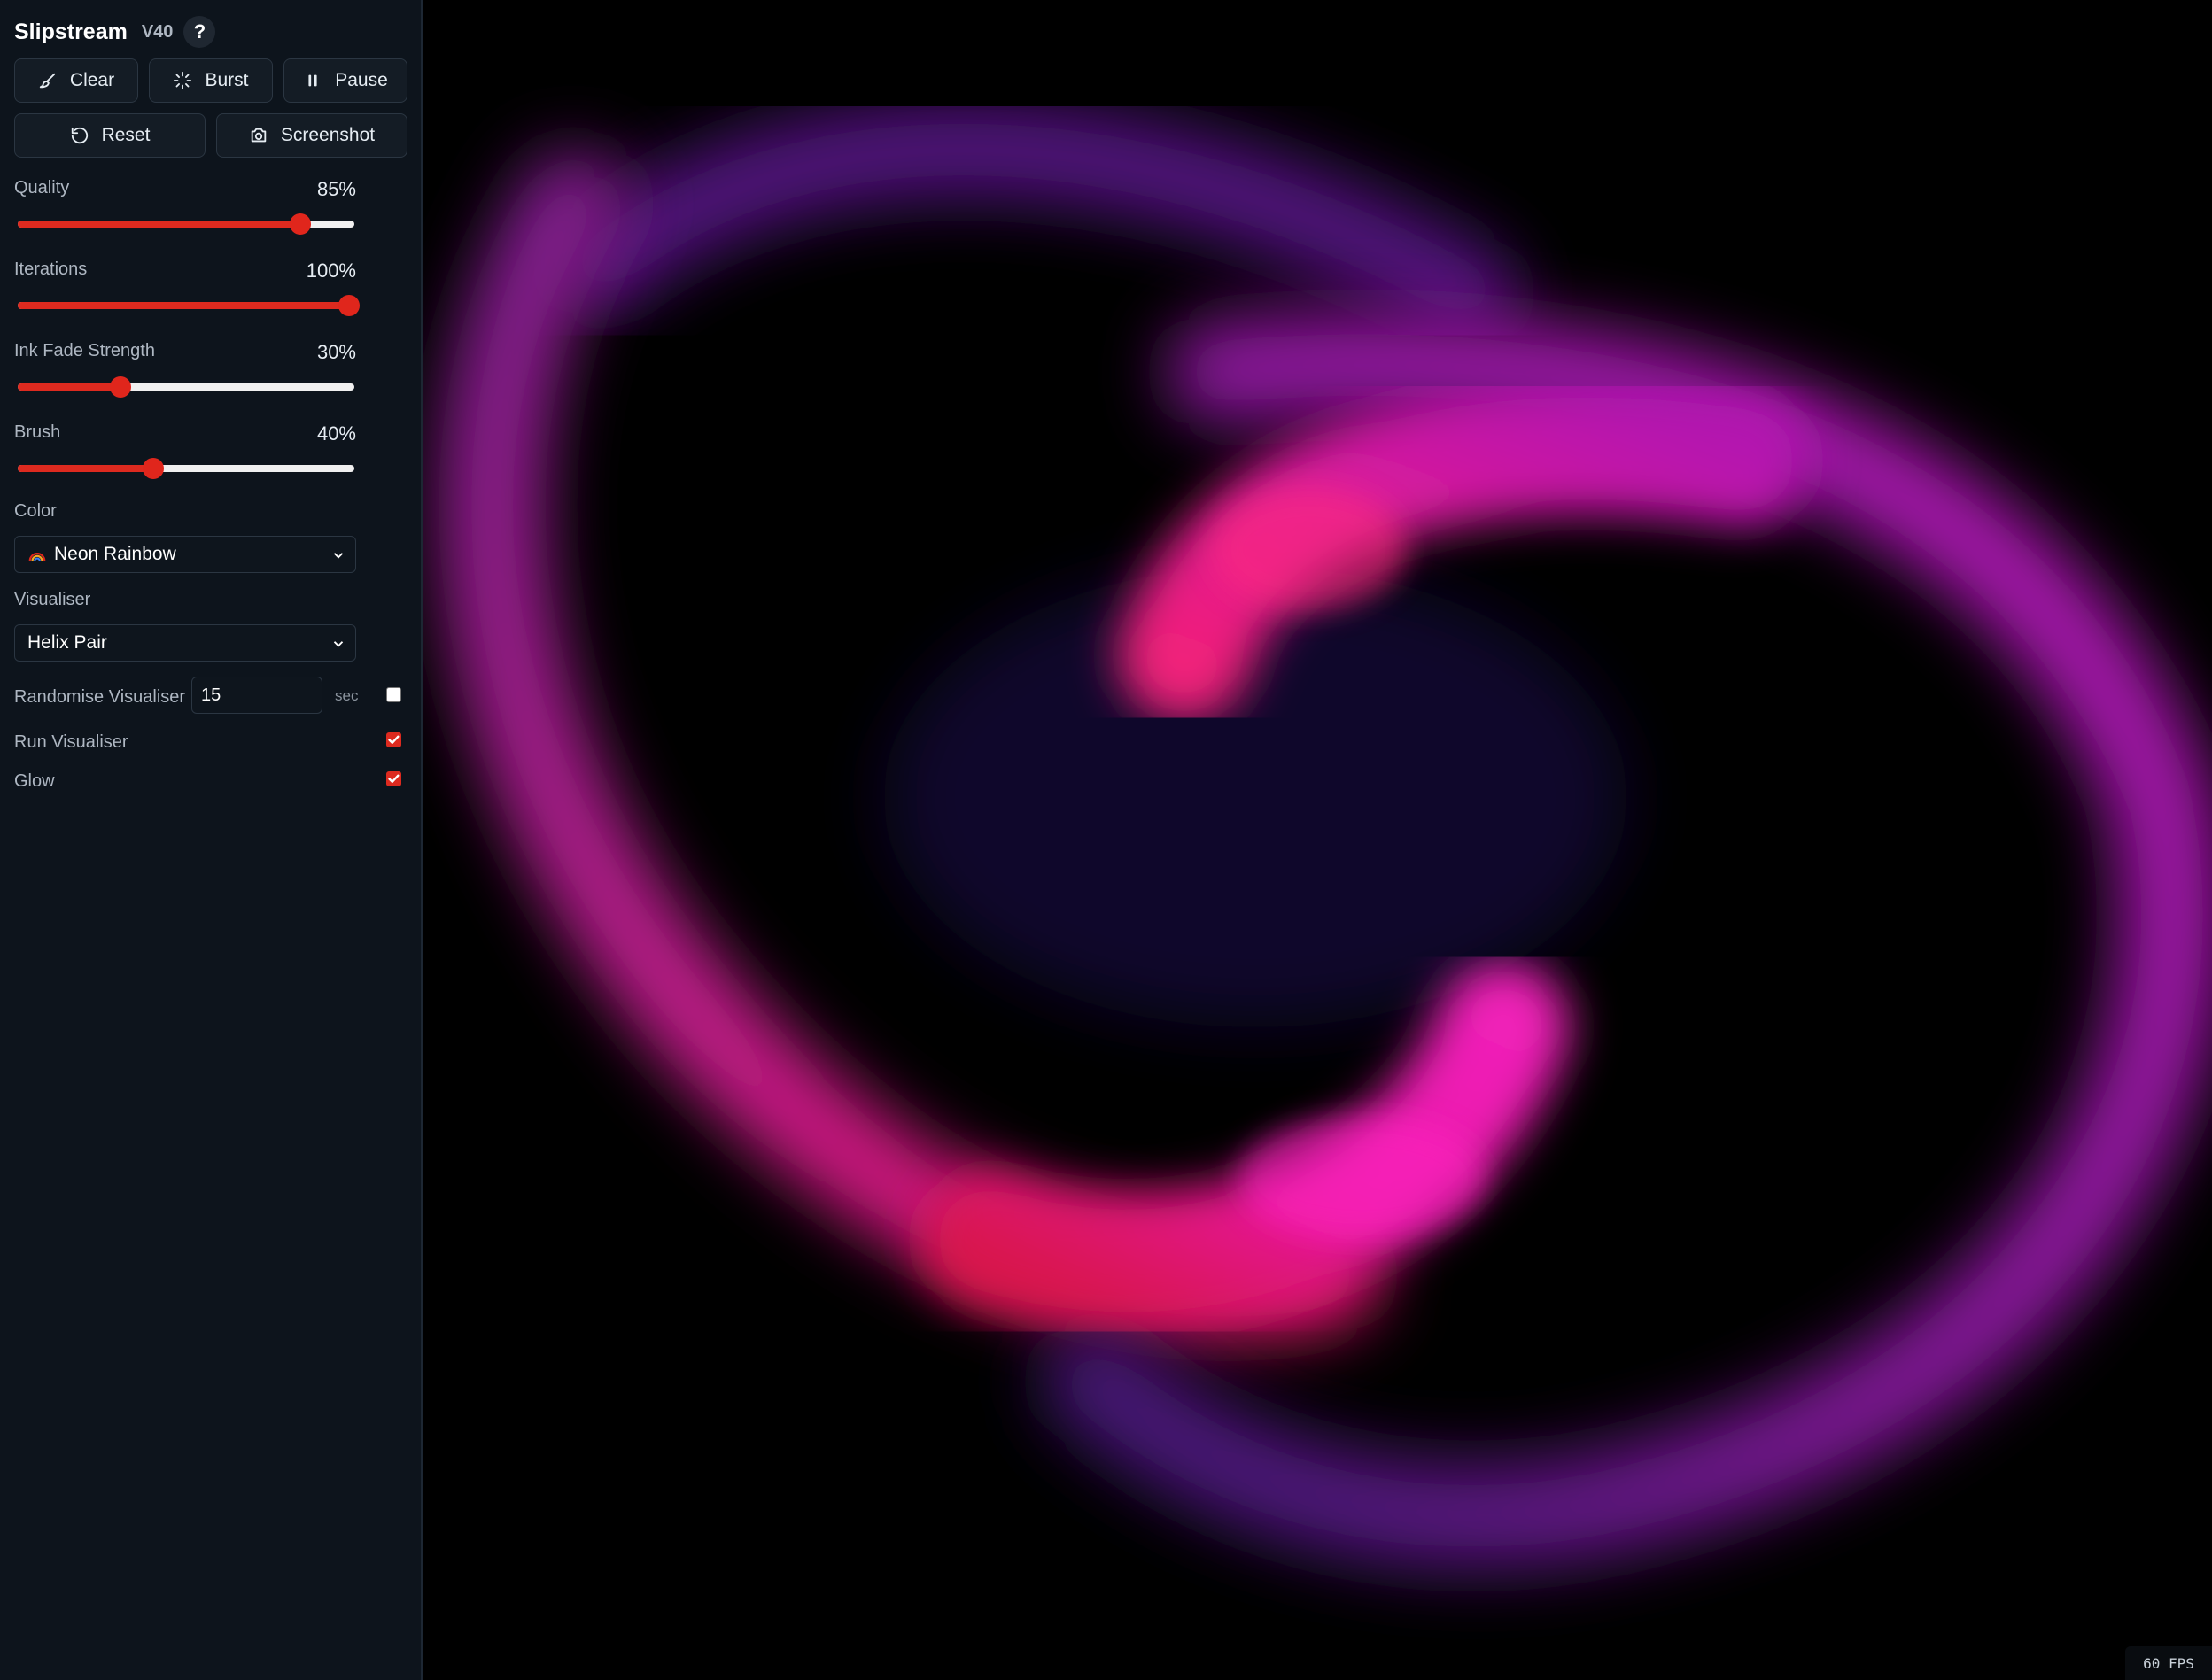  Describe the element at coordinates (312, 80) in the screenshot. I see `pause-icon` at that location.